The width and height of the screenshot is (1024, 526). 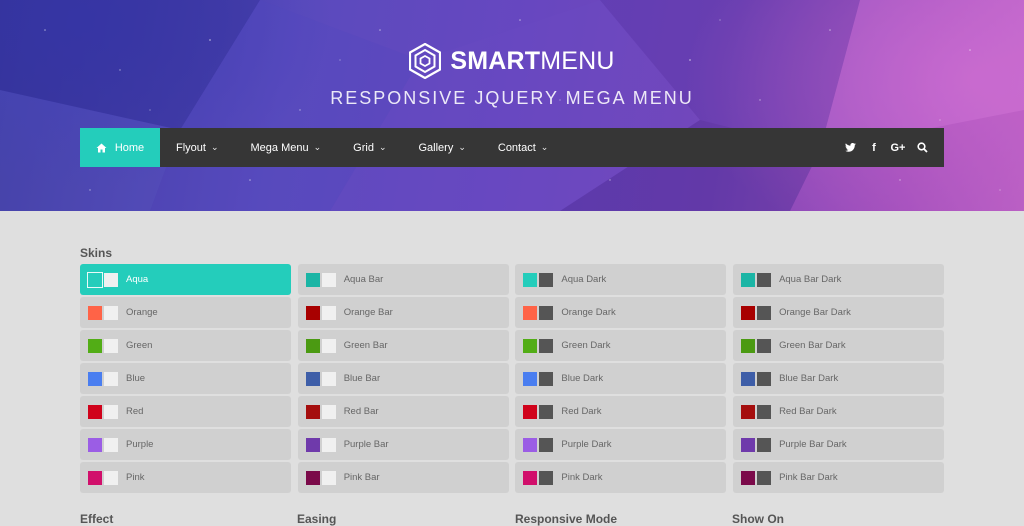 I want to click on skin-option: Pink Bar Dark, so click(x=839, y=477).